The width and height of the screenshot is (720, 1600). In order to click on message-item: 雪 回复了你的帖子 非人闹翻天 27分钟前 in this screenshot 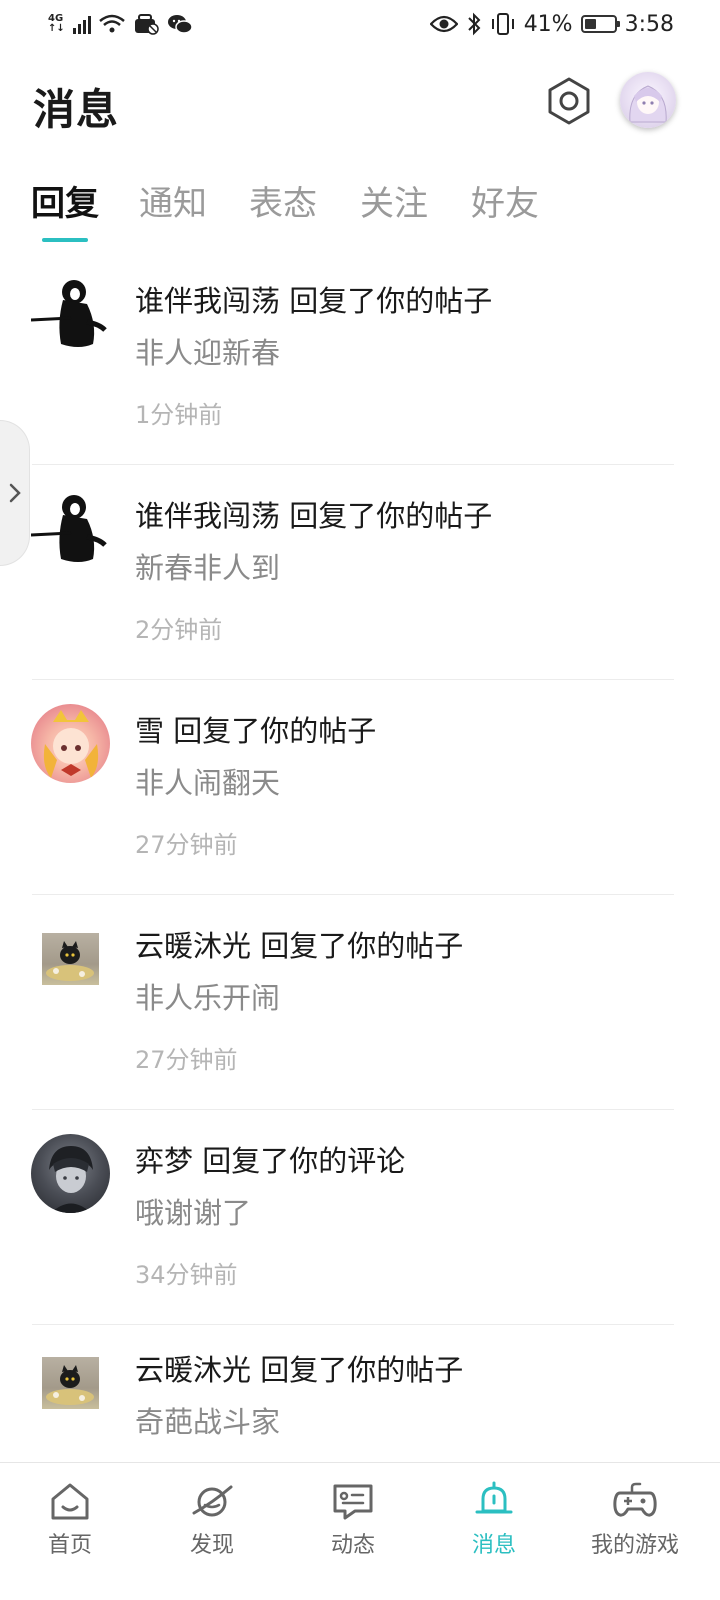, I will do `click(360, 787)`.